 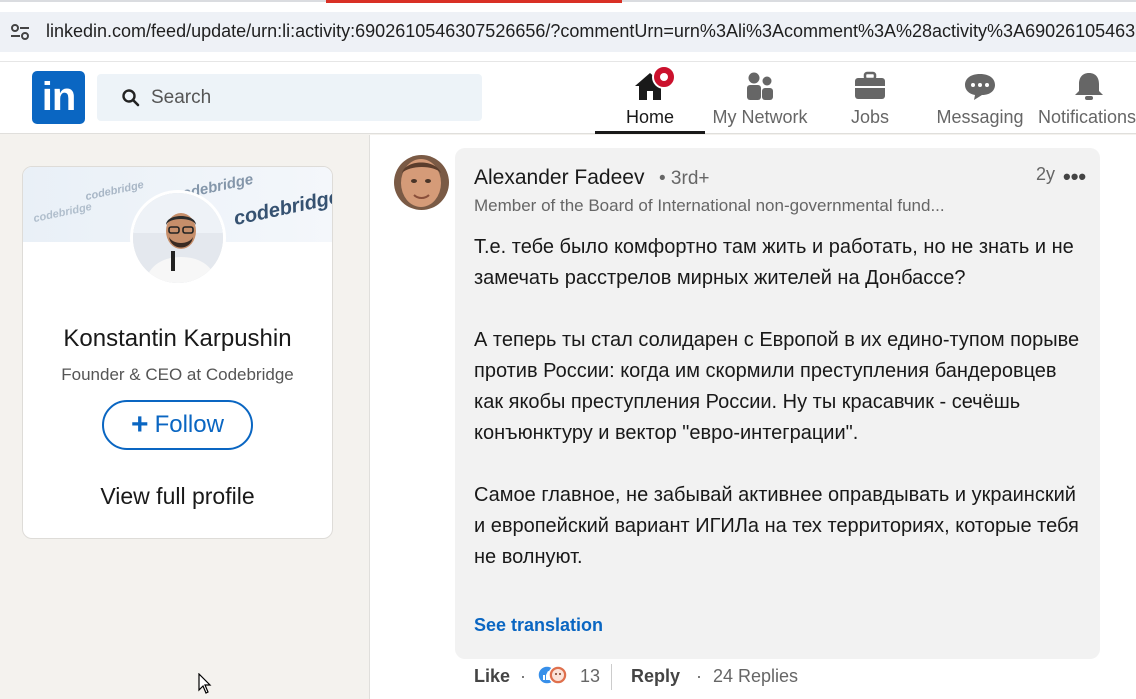 I want to click on plus-icon: +, so click(x=140, y=424).